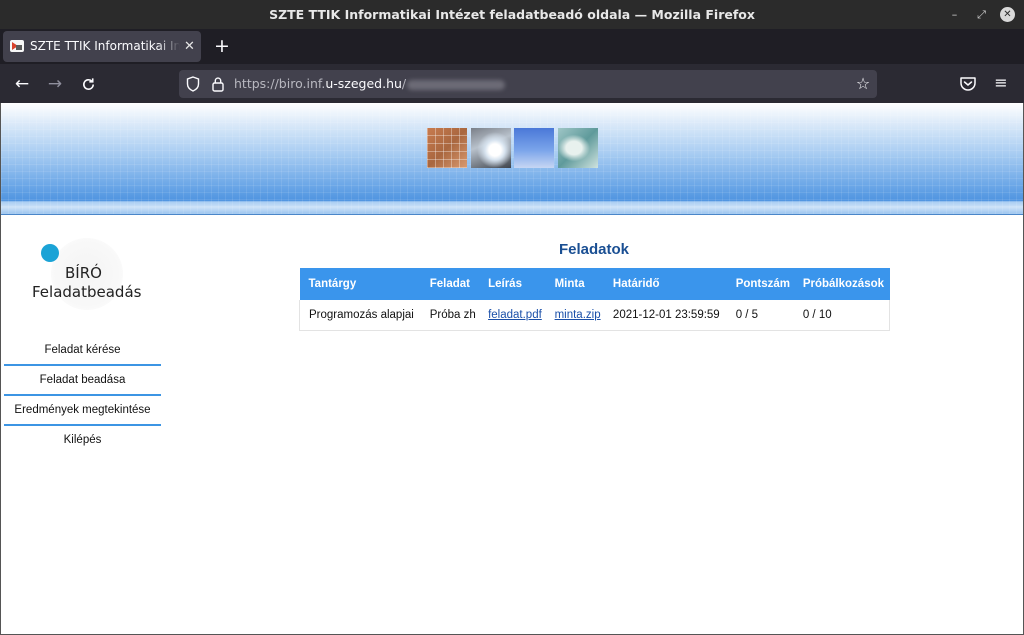  Describe the element at coordinates (450, 284) in the screenshot. I see `column-header-task: Feladat` at that location.